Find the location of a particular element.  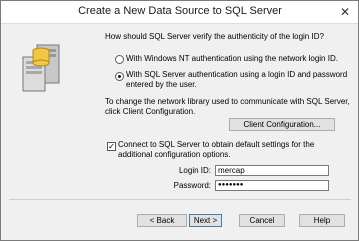

connect-option-label-line2: additional configuration options. is located at coordinates (174, 154).